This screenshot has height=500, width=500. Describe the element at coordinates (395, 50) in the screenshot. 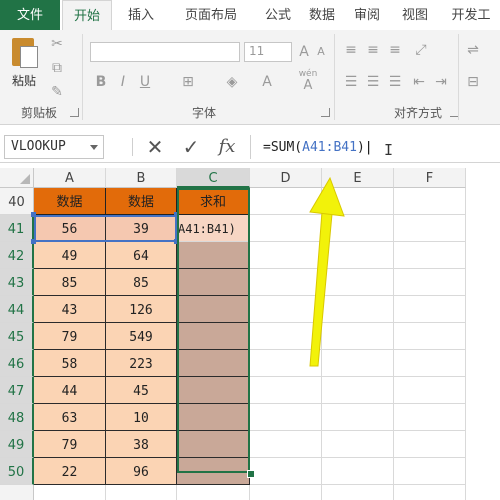

I see `align-bottom-icon: ≡` at that location.